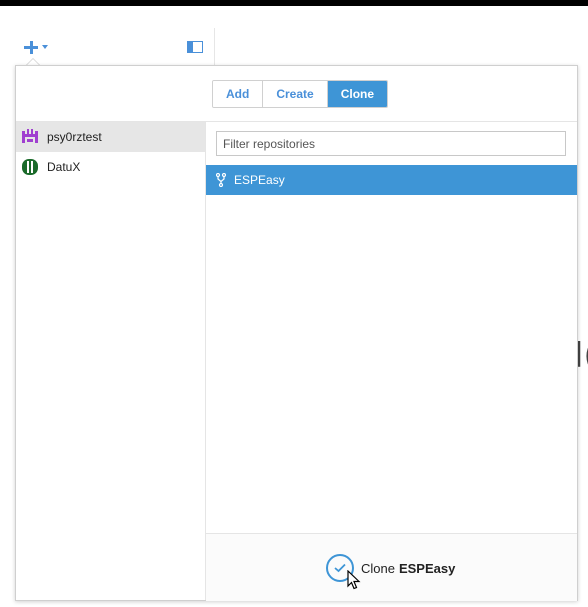 The image size is (588, 607). Describe the element at coordinates (378, 568) in the screenshot. I see `clone-button-prefix: Clone` at that location.